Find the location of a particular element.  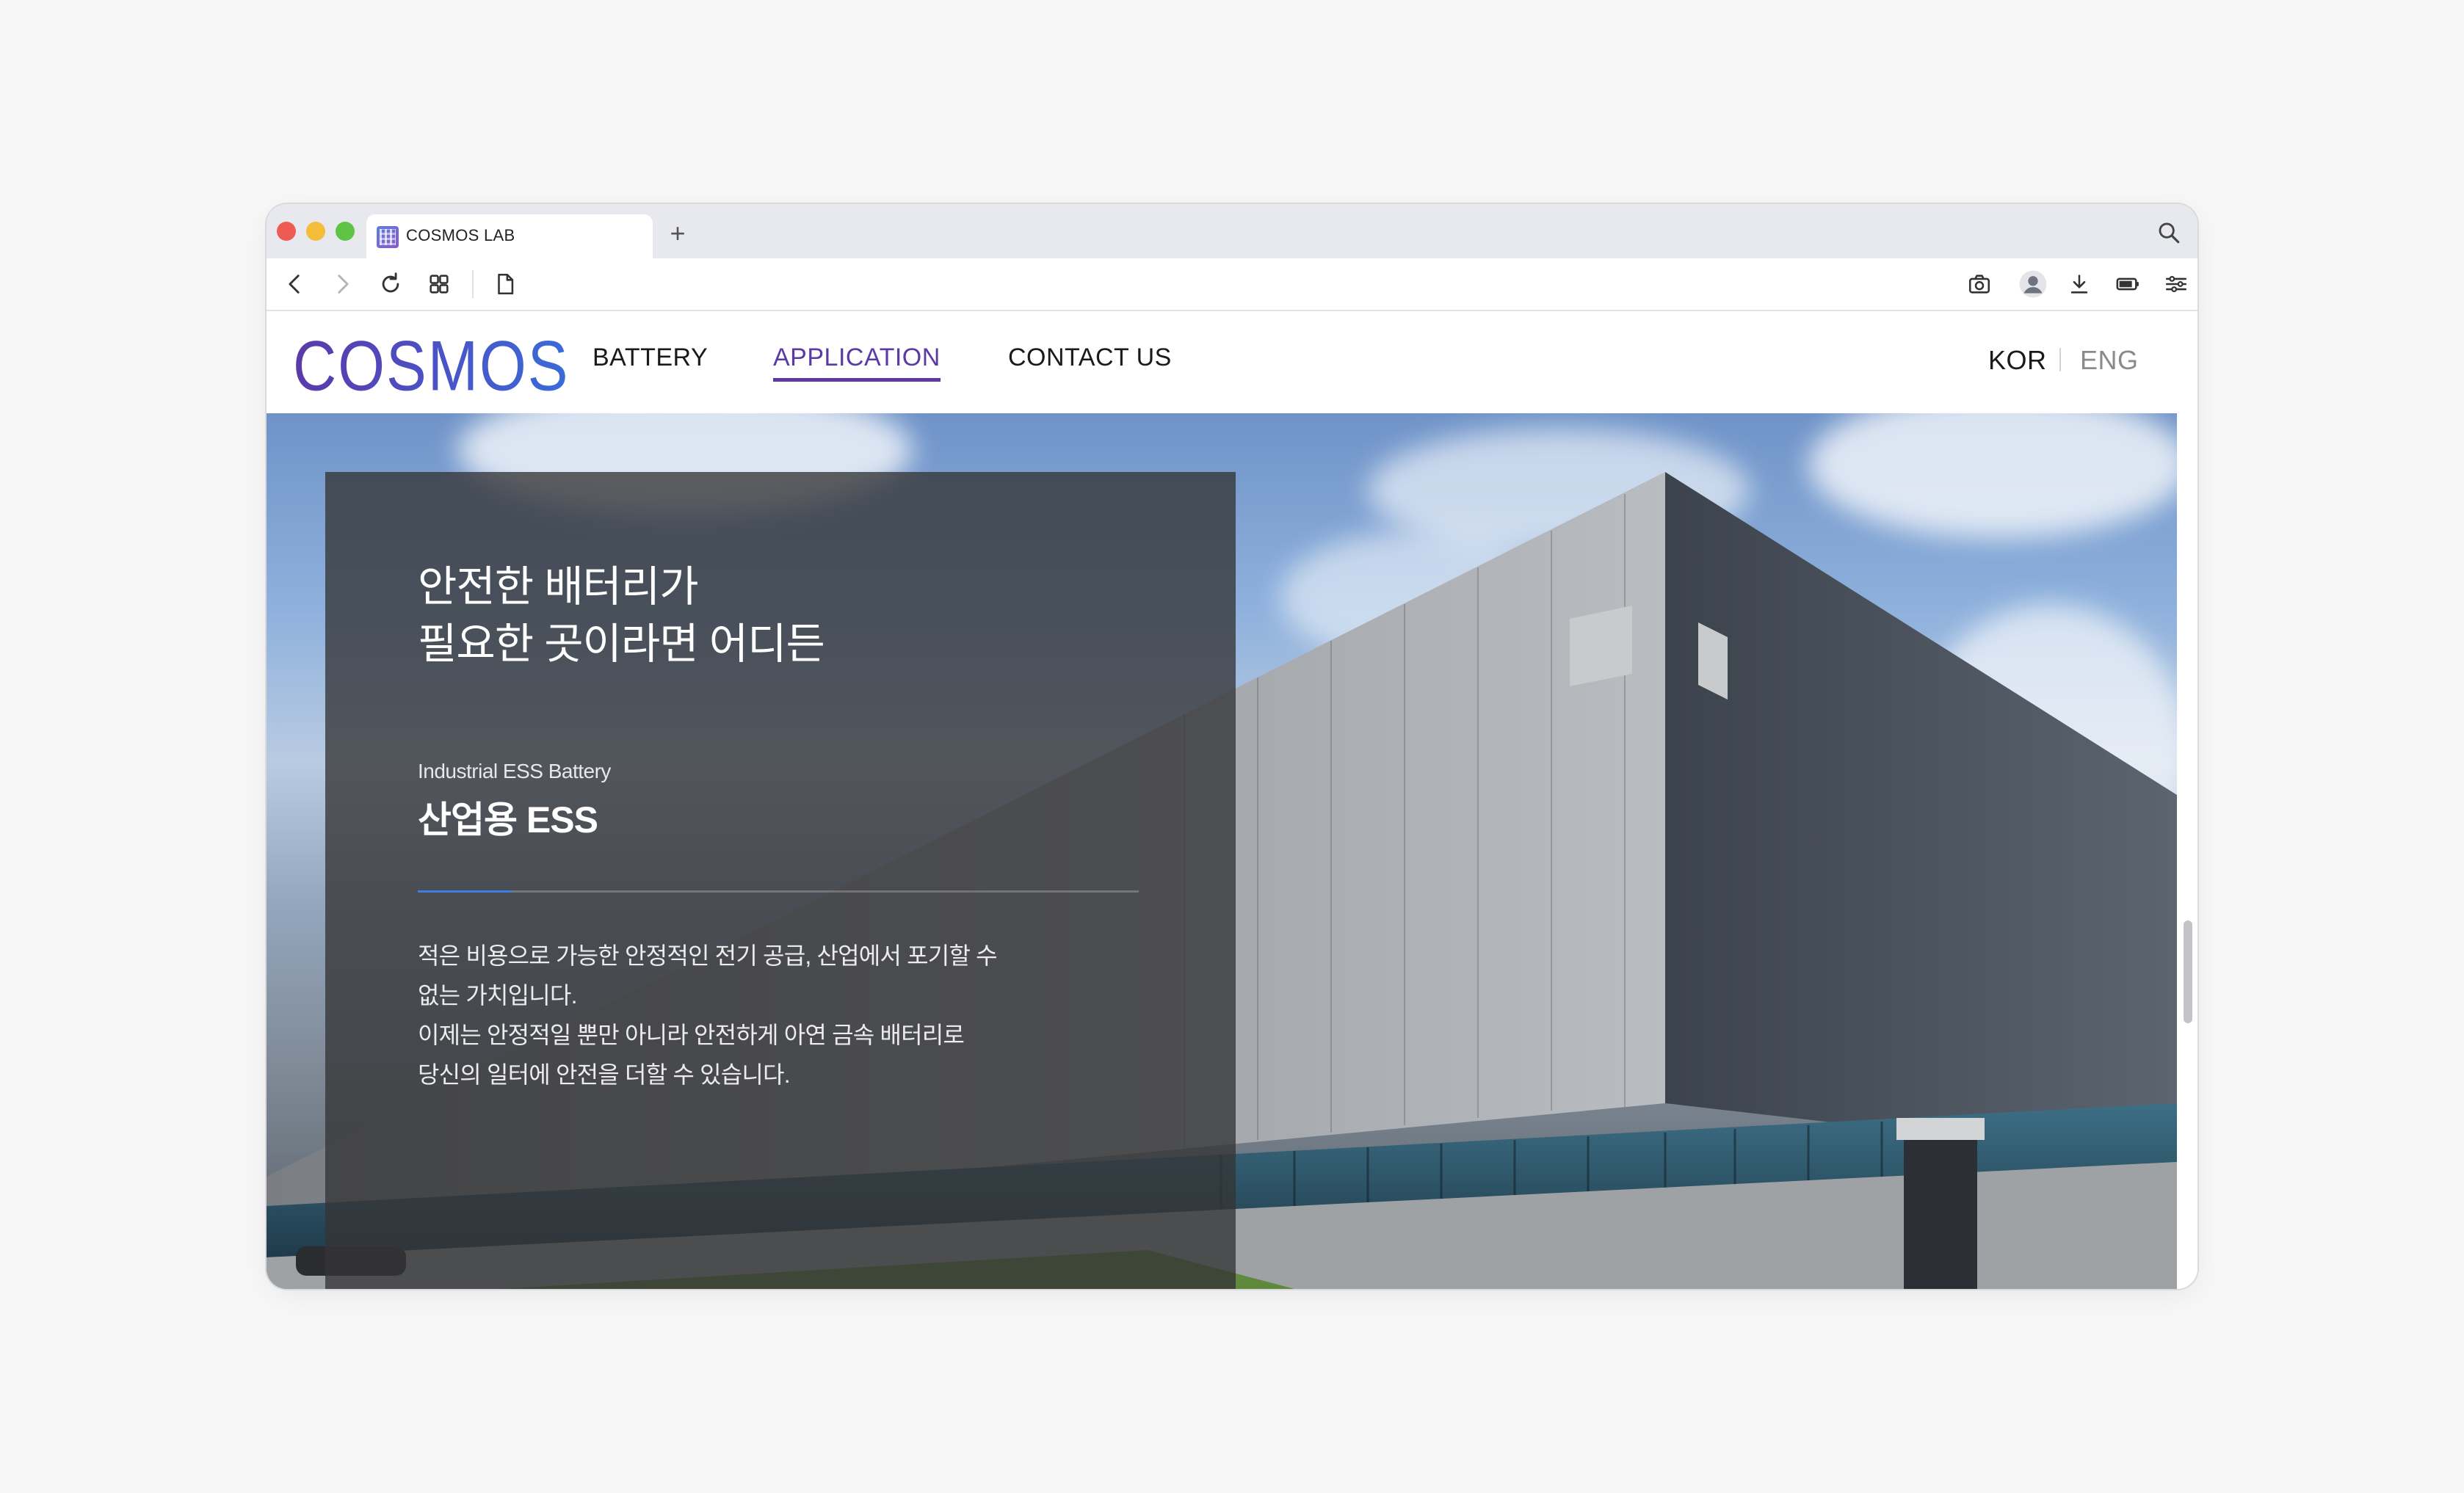

nav-application: APPLICATION is located at coordinates (857, 363).